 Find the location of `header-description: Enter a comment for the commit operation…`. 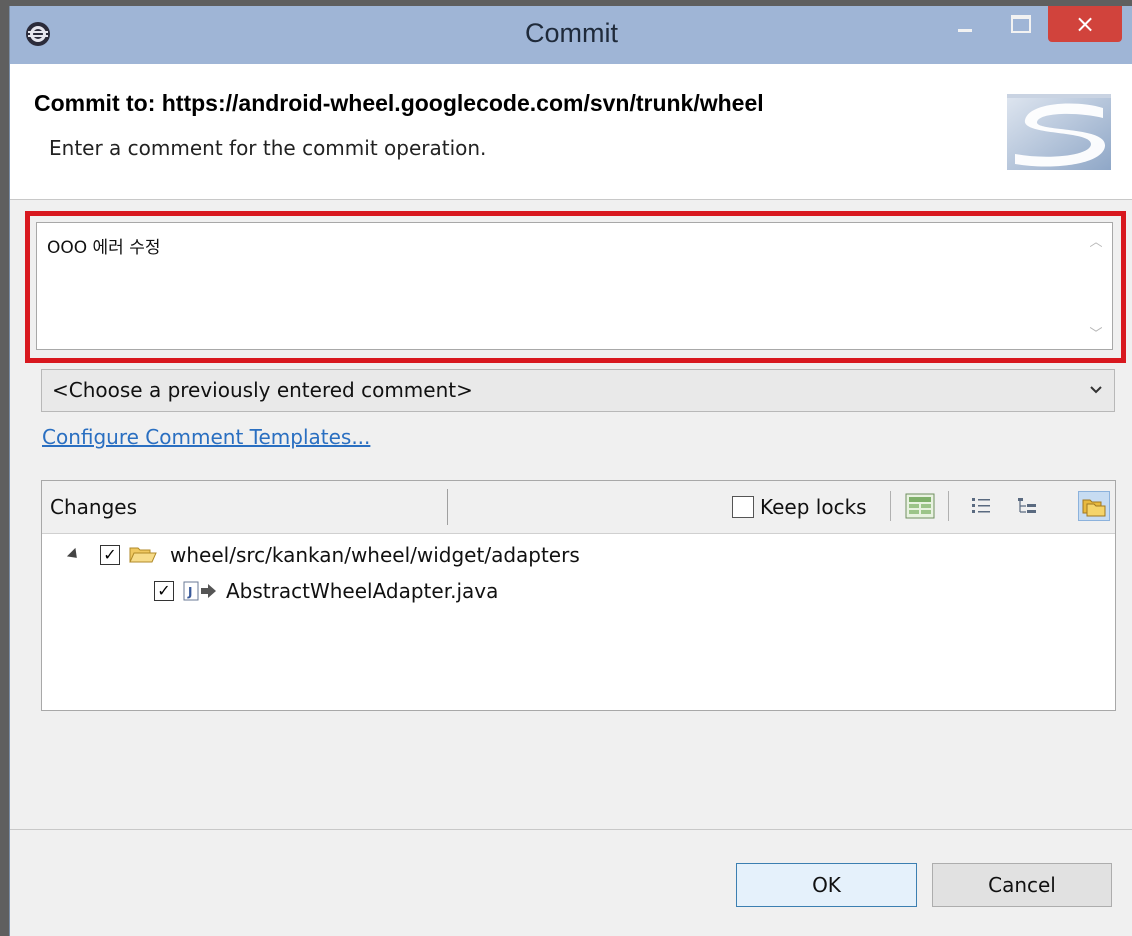

header-description: Enter a comment for the commit operation… is located at coordinates (268, 148).